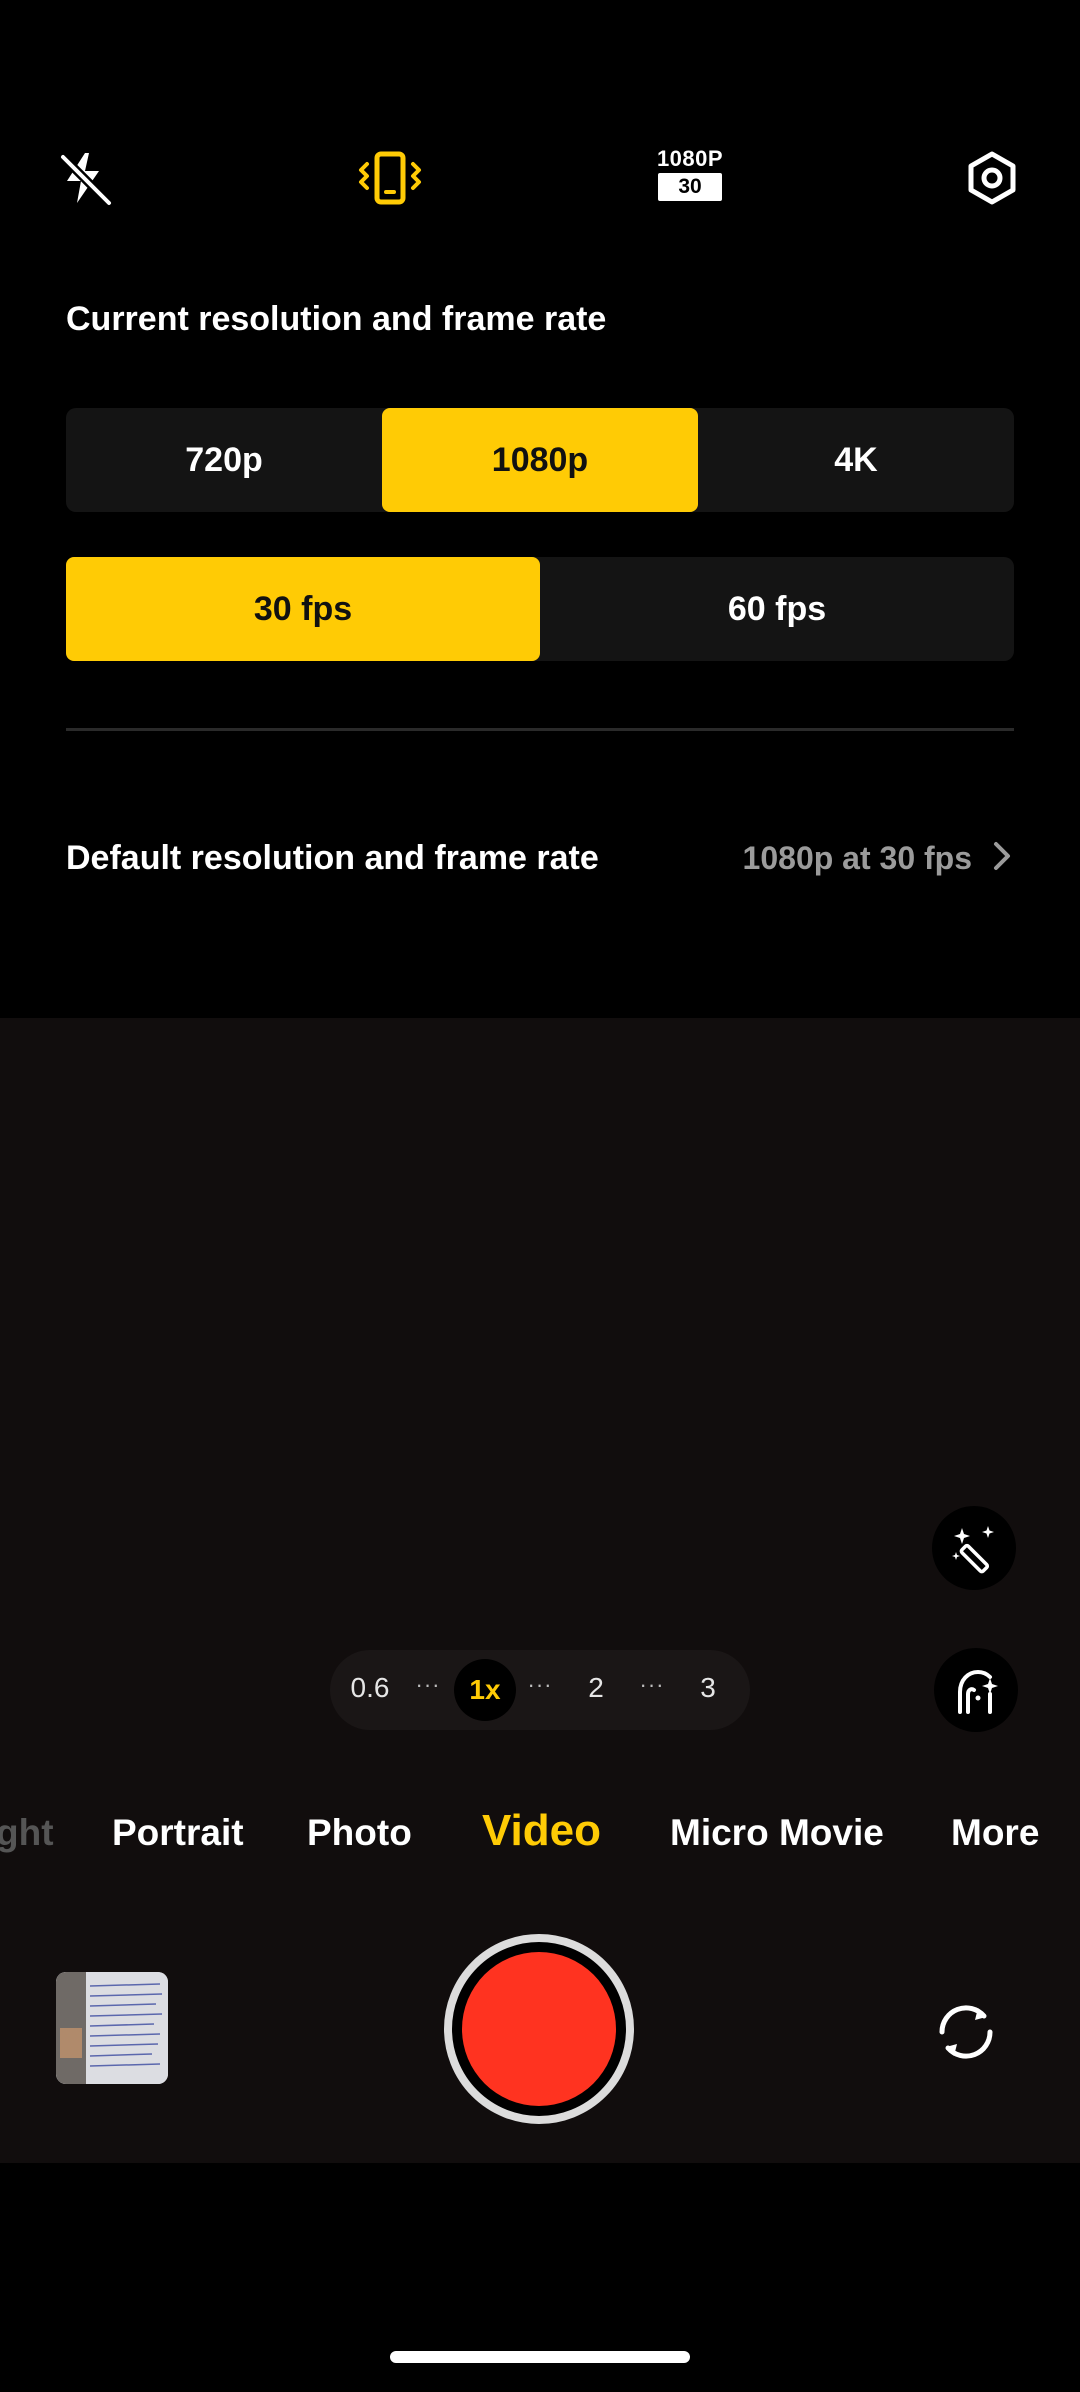 This screenshot has width=1080, height=2392. Describe the element at coordinates (485, 1690) in the screenshot. I see `zoom-level-1x: 1x` at that location.